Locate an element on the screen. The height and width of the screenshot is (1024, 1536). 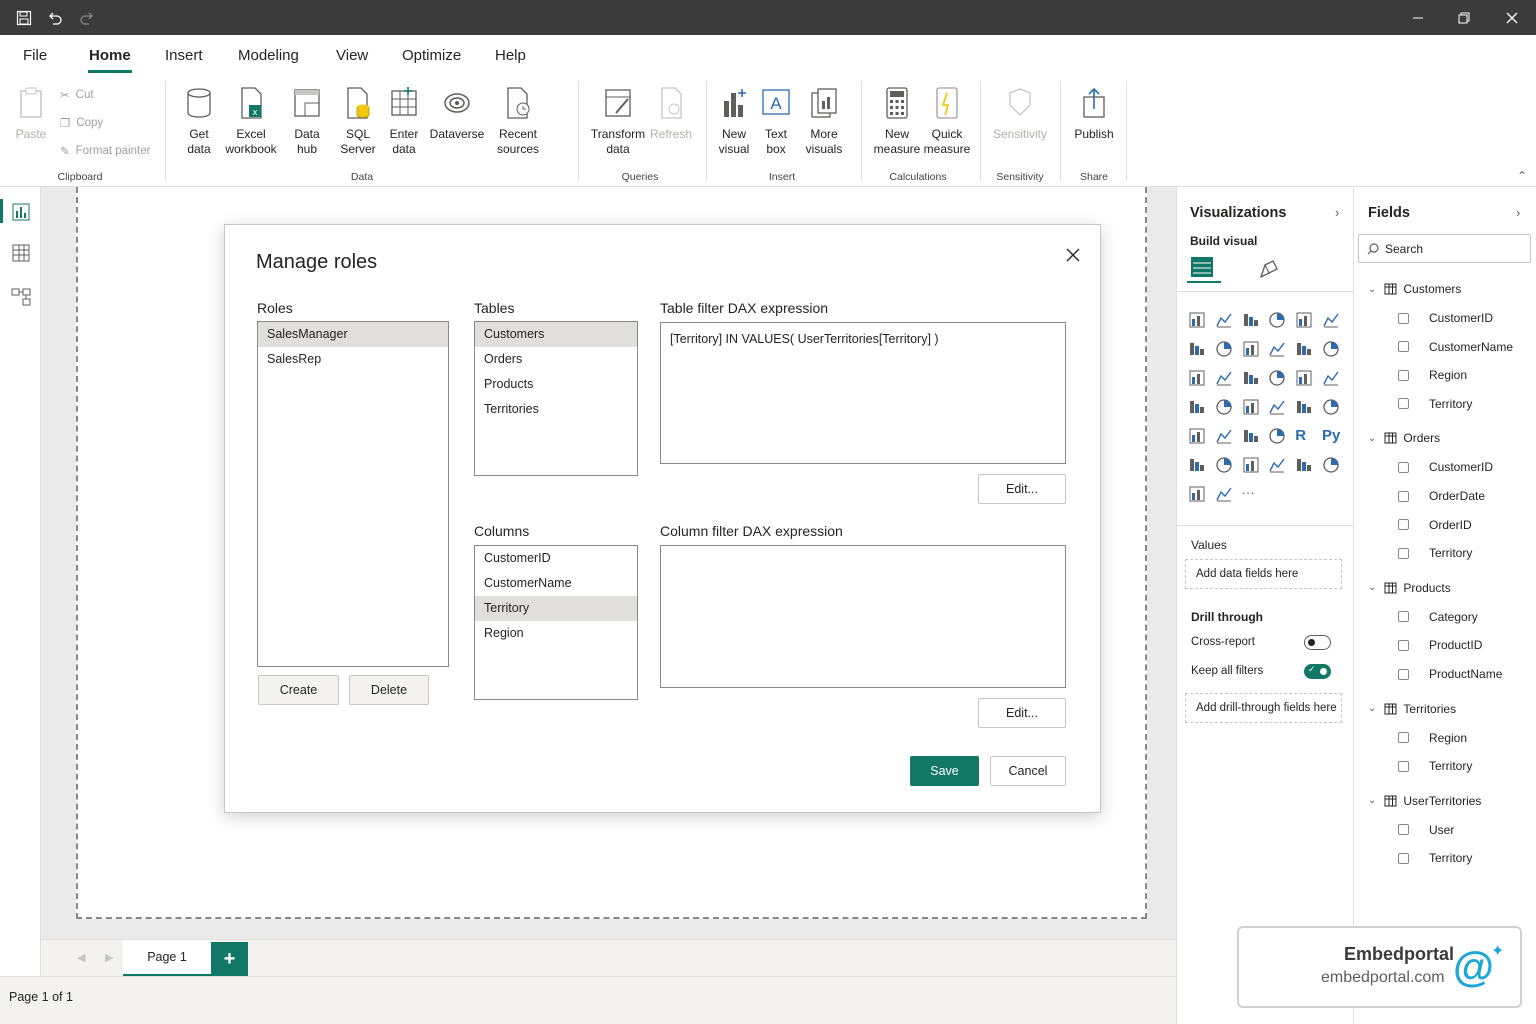
r-visual-icon: R is located at coordinates (1304, 436).